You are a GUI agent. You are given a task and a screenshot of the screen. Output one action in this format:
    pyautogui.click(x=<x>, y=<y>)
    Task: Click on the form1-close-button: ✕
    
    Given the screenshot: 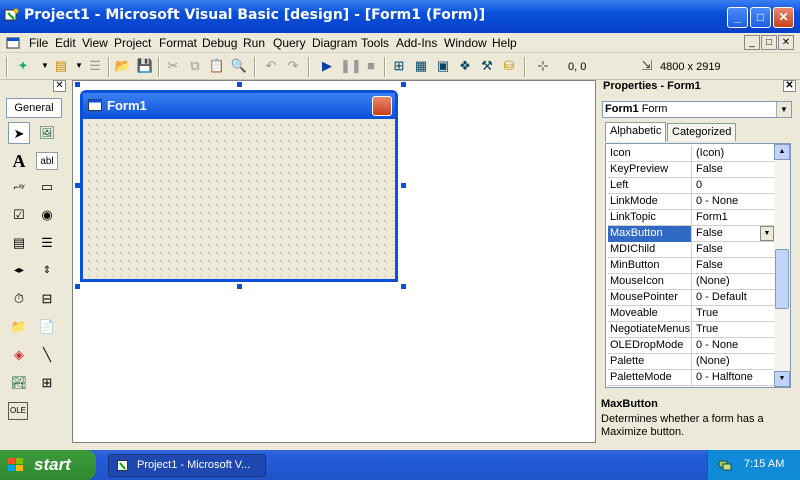 What is the action you would take?
    pyautogui.click(x=390, y=107)
    